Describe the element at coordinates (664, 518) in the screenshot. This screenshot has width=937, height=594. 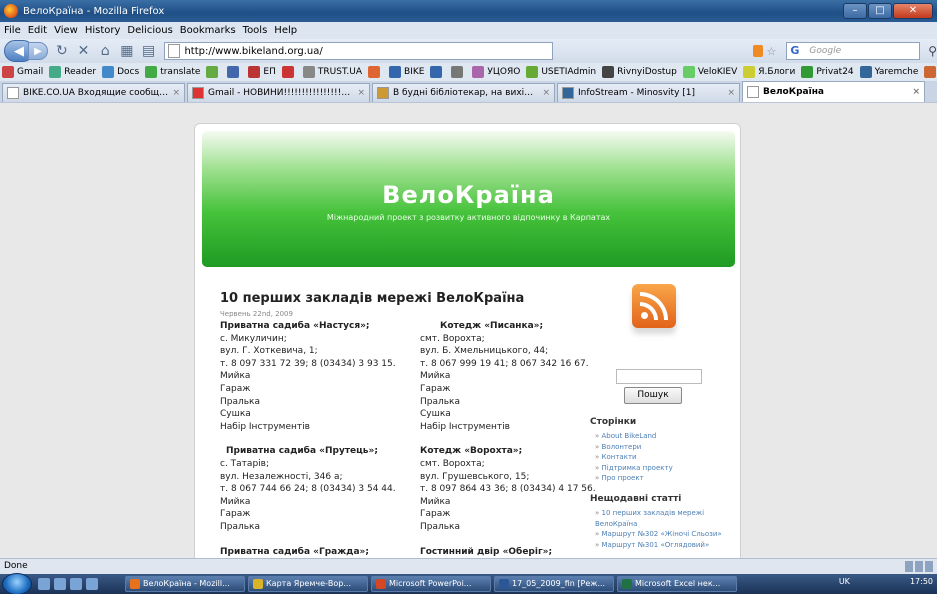
I see `sidebar-link: 10 перших закладів мережі ВелоКраїна` at that location.